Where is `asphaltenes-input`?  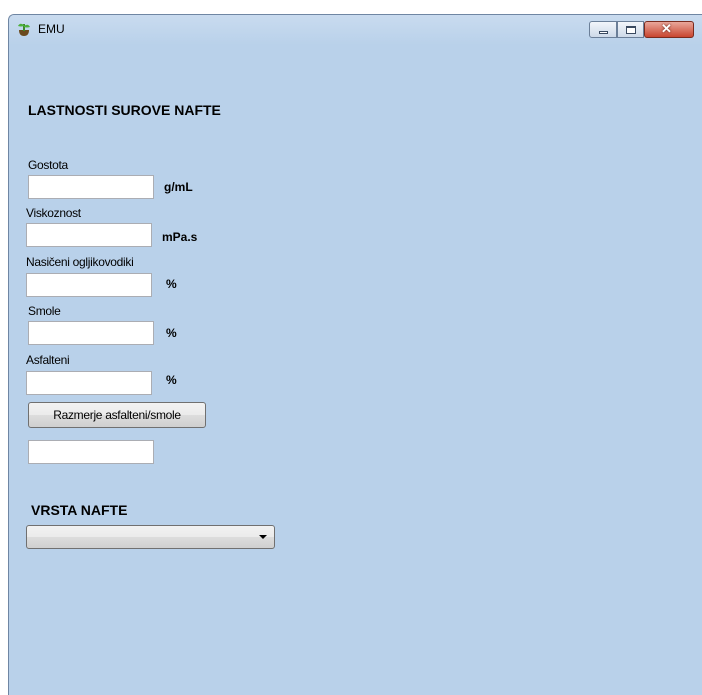 asphaltenes-input is located at coordinates (89, 383).